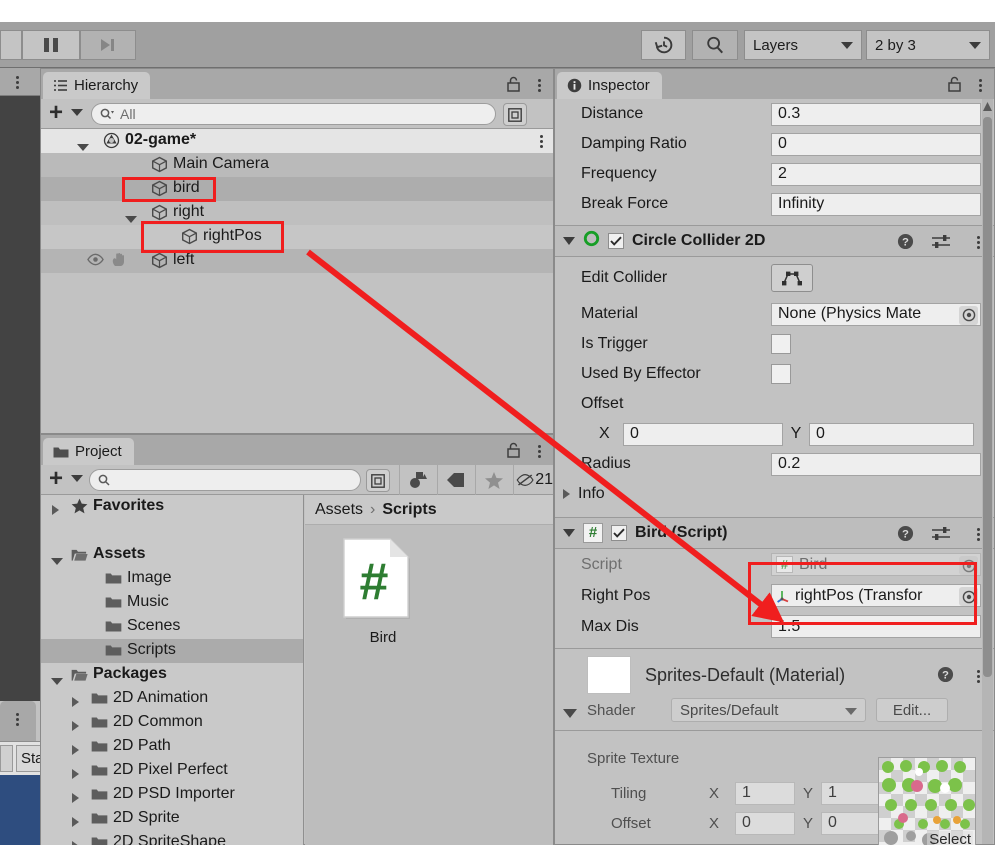  What do you see at coordinates (172, 675) in the screenshot?
I see `project-tree-item-packages: Packages` at bounding box center [172, 675].